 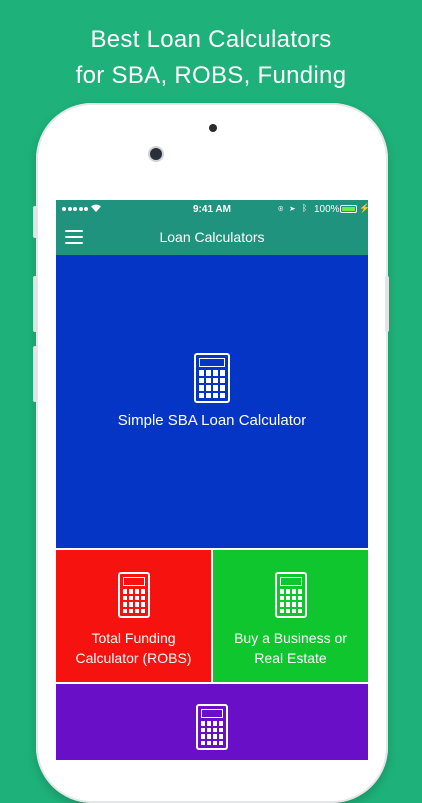 What do you see at coordinates (282, 208) in the screenshot?
I see `rotation-lock-icon: ◉` at bounding box center [282, 208].